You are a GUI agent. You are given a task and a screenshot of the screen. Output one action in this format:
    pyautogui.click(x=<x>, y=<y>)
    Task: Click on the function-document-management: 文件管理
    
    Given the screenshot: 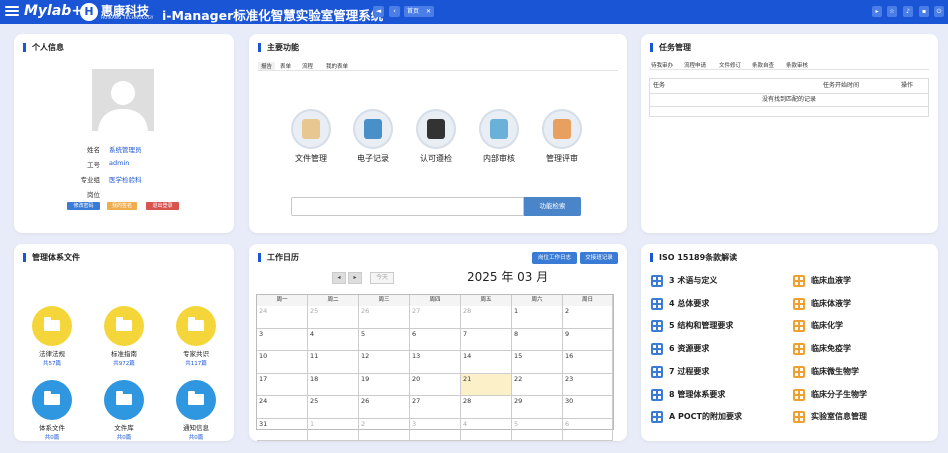 What is the action you would take?
    pyautogui.click(x=311, y=136)
    